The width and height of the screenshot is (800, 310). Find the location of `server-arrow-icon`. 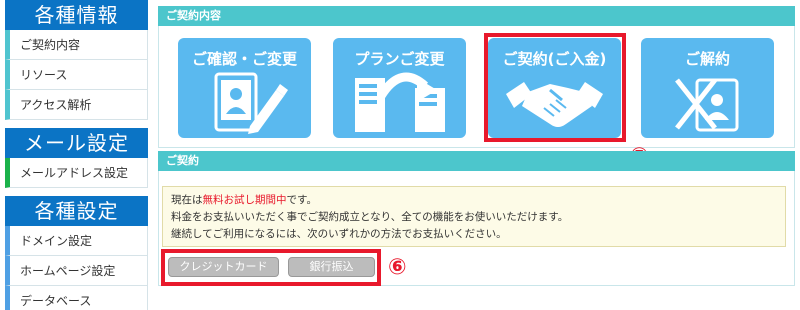

server-arrow-icon is located at coordinates (400, 102).